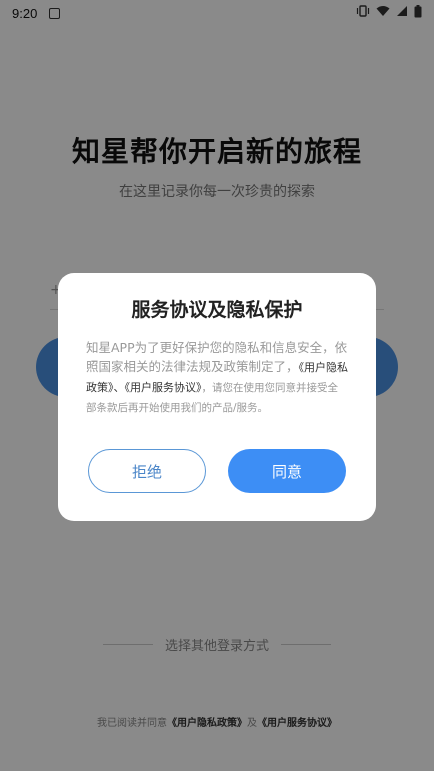 The height and width of the screenshot is (771, 434). What do you see at coordinates (217, 310) in the screenshot?
I see `dialog-title: 服务协议及隐私保护` at bounding box center [217, 310].